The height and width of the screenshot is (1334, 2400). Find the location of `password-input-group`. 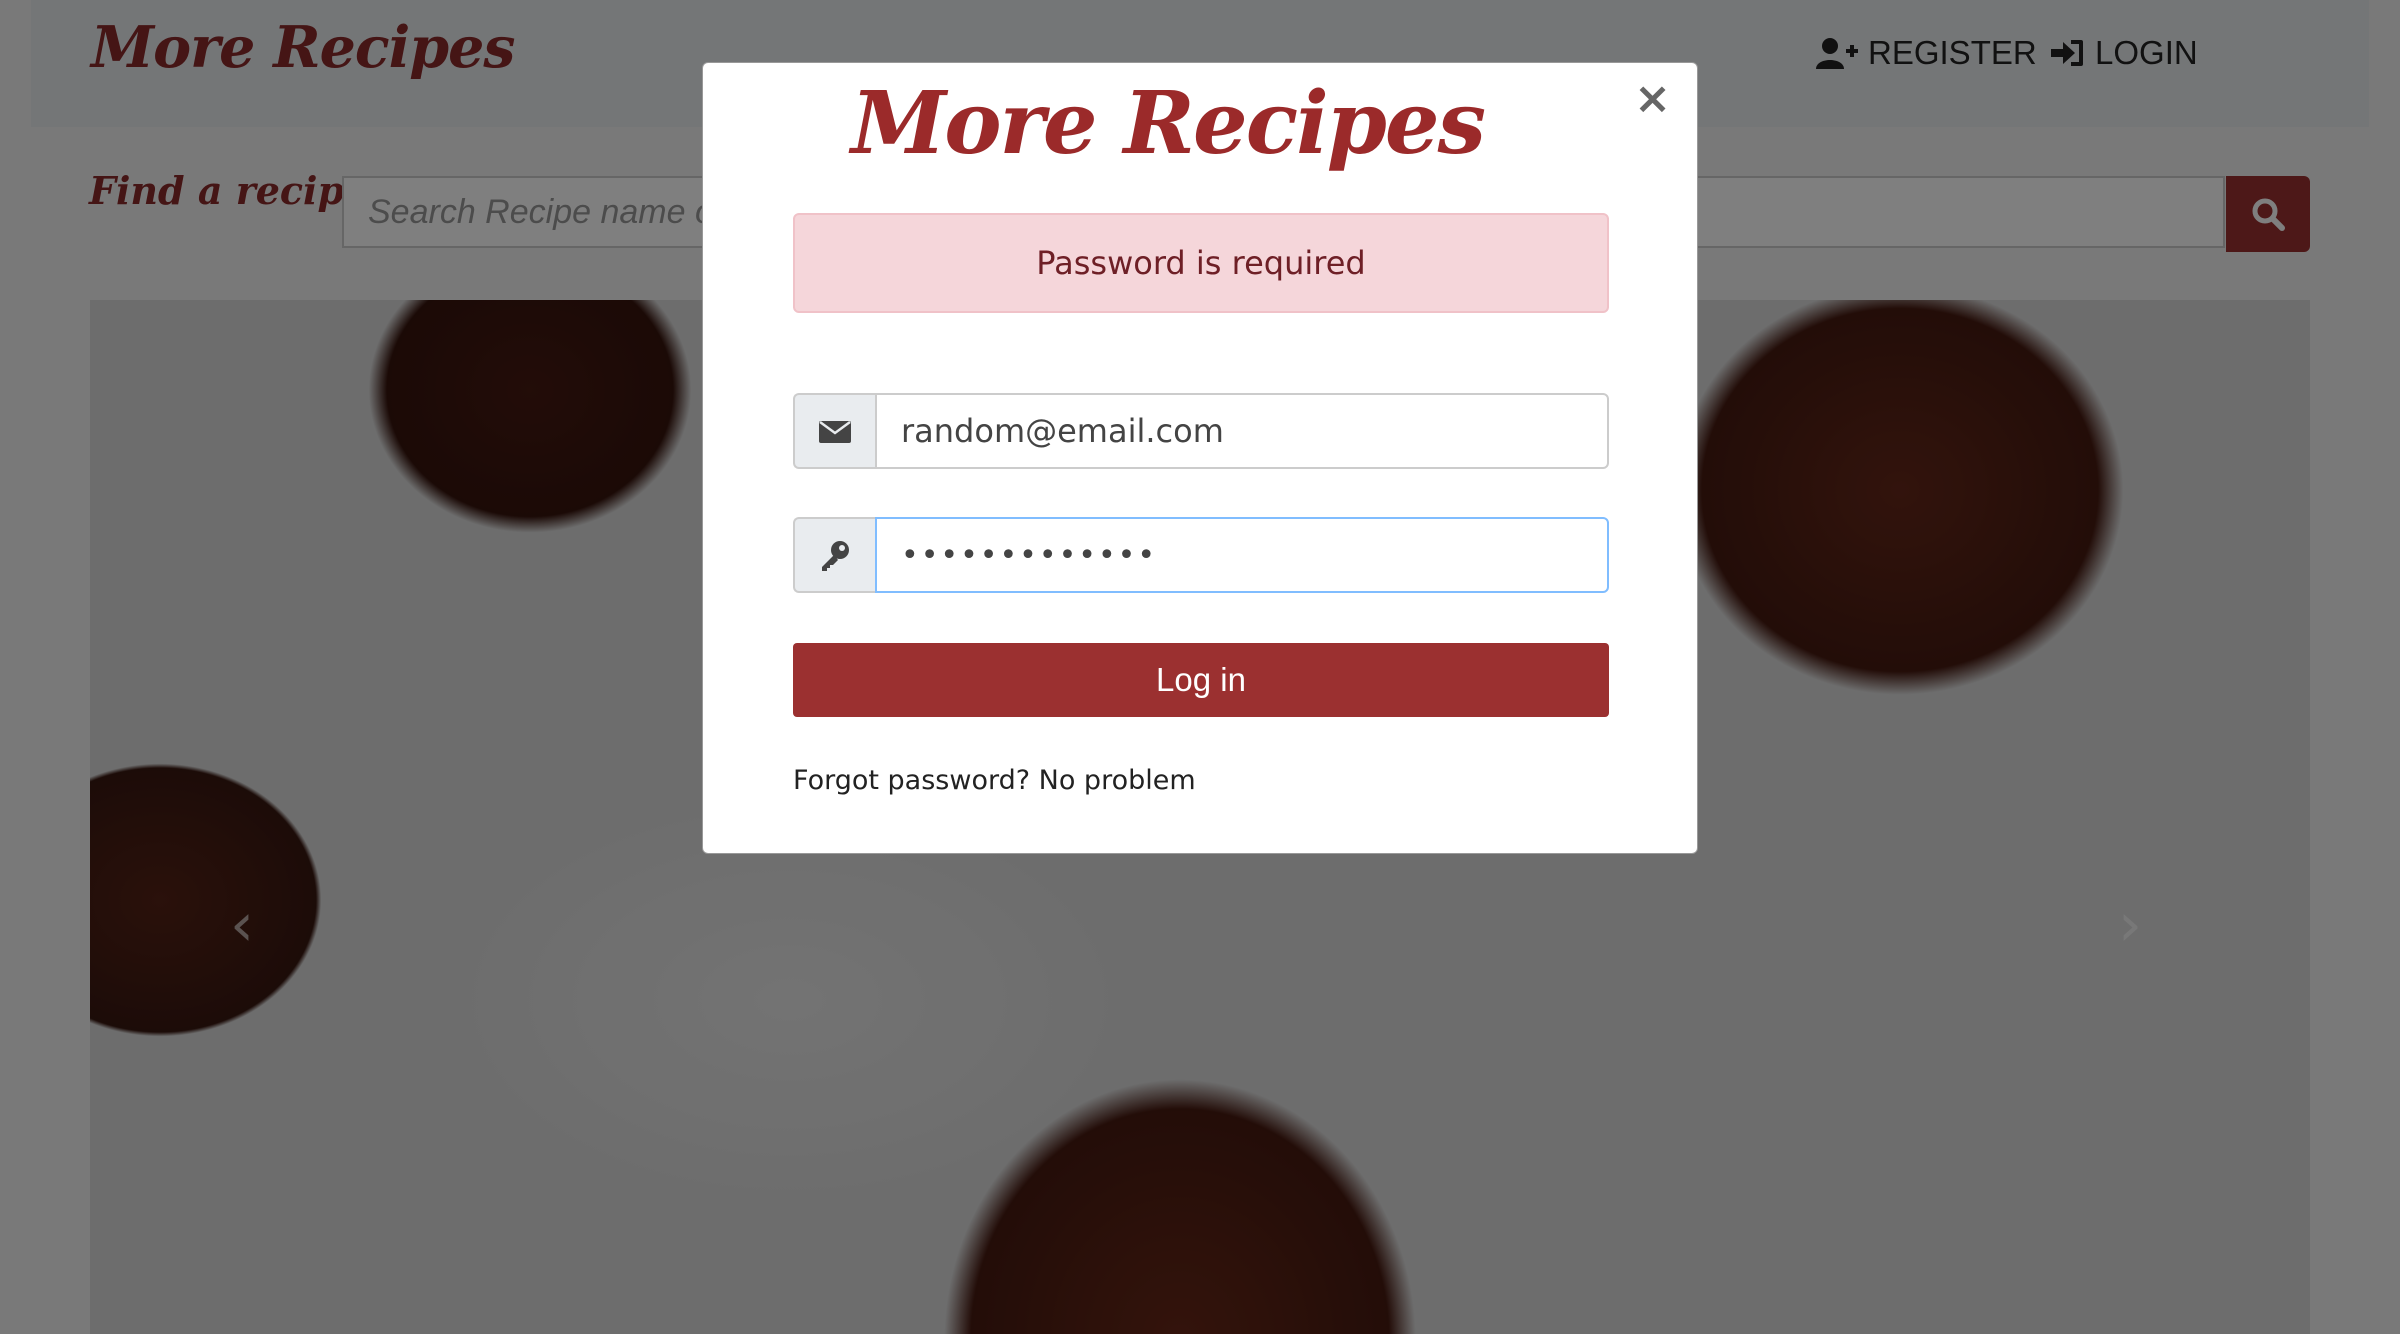

password-input-group is located at coordinates (1201, 555).